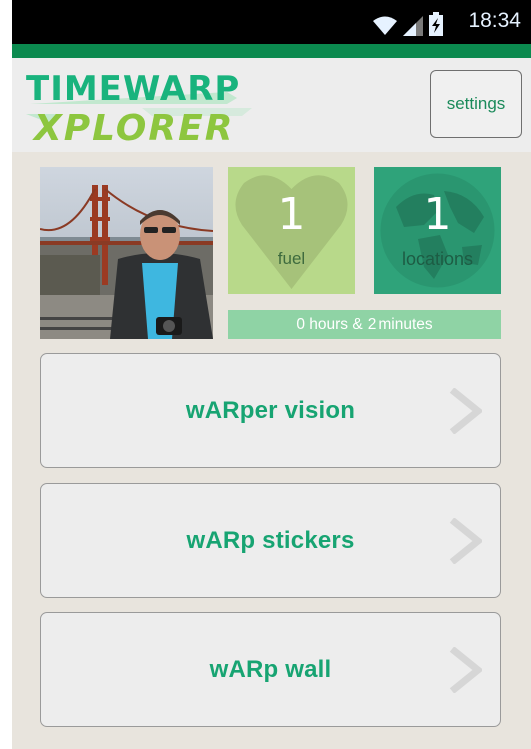 The width and height of the screenshot is (531, 749). I want to click on profile-photo, so click(126, 253).